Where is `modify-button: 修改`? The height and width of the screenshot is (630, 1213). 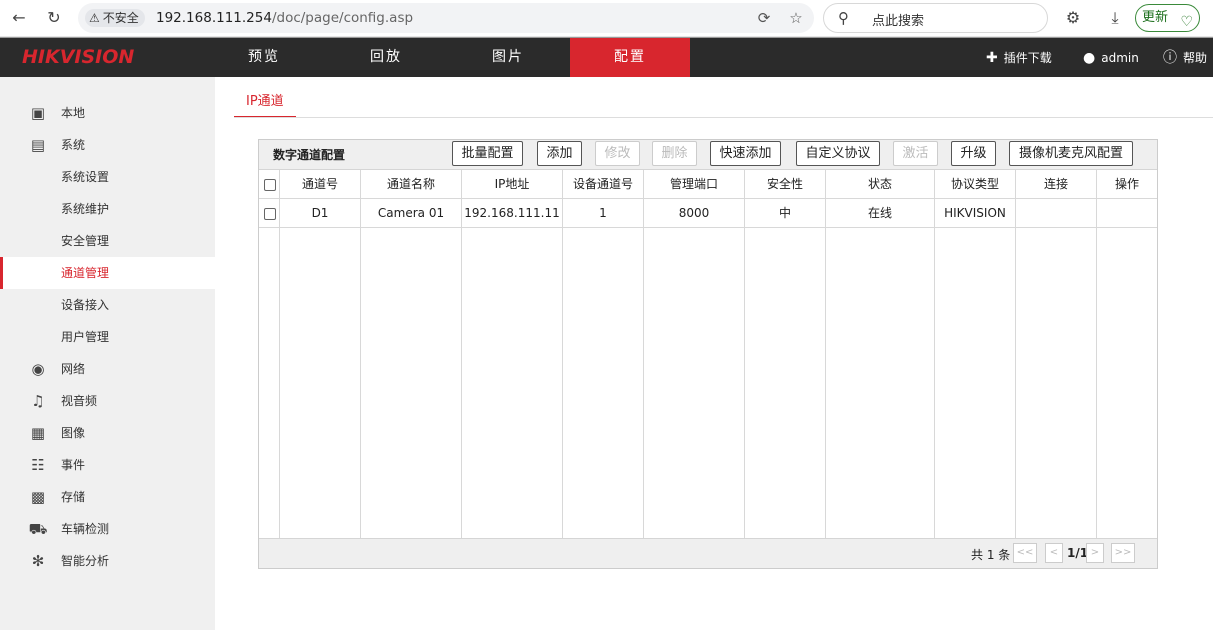 modify-button: 修改 is located at coordinates (617, 153).